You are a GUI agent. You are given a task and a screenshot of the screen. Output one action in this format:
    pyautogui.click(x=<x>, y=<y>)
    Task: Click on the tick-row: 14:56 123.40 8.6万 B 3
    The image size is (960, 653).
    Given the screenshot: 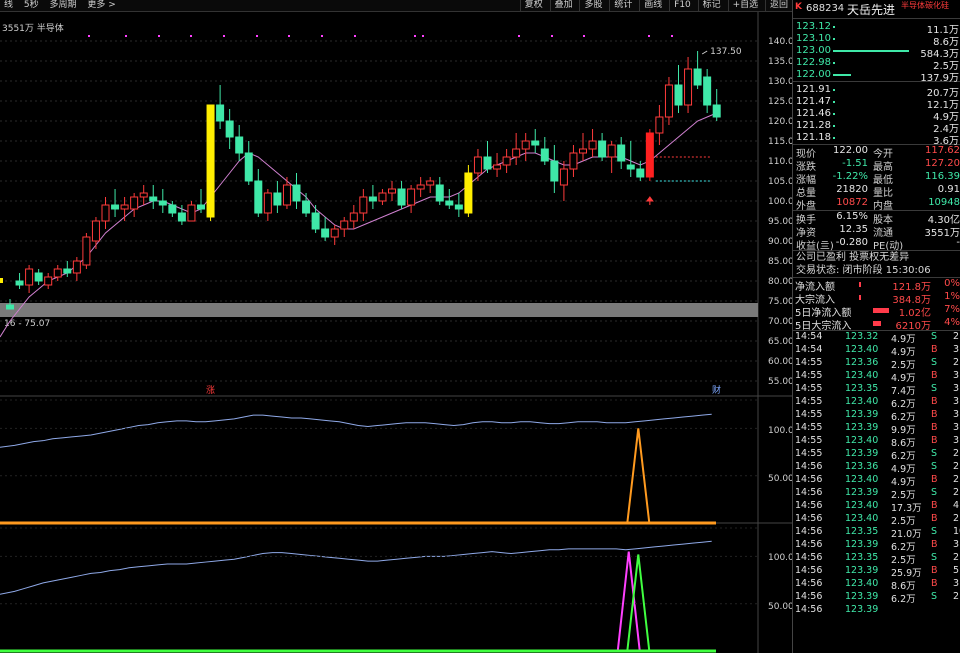 What is the action you would take?
    pyautogui.click(x=877, y=585)
    